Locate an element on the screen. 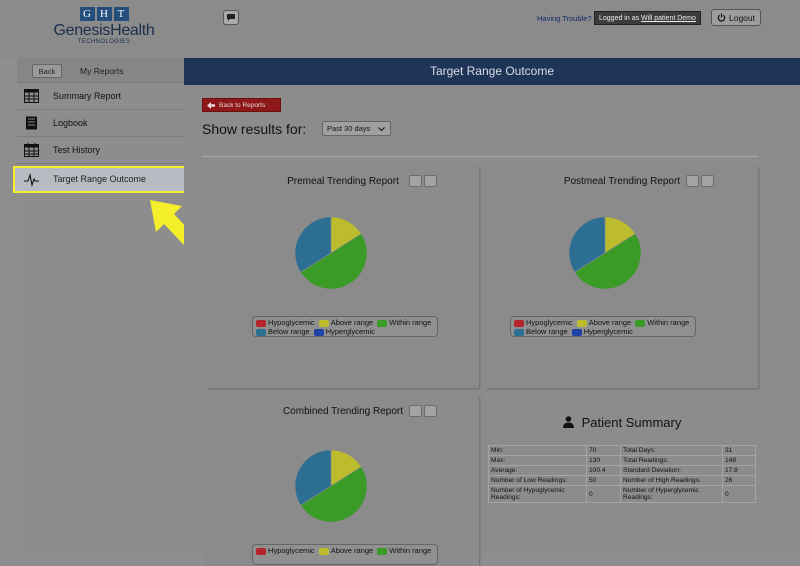 Image resolution: width=800 pixels, height=566 pixels. stat-label: Standard Deviation: is located at coordinates (671, 470).